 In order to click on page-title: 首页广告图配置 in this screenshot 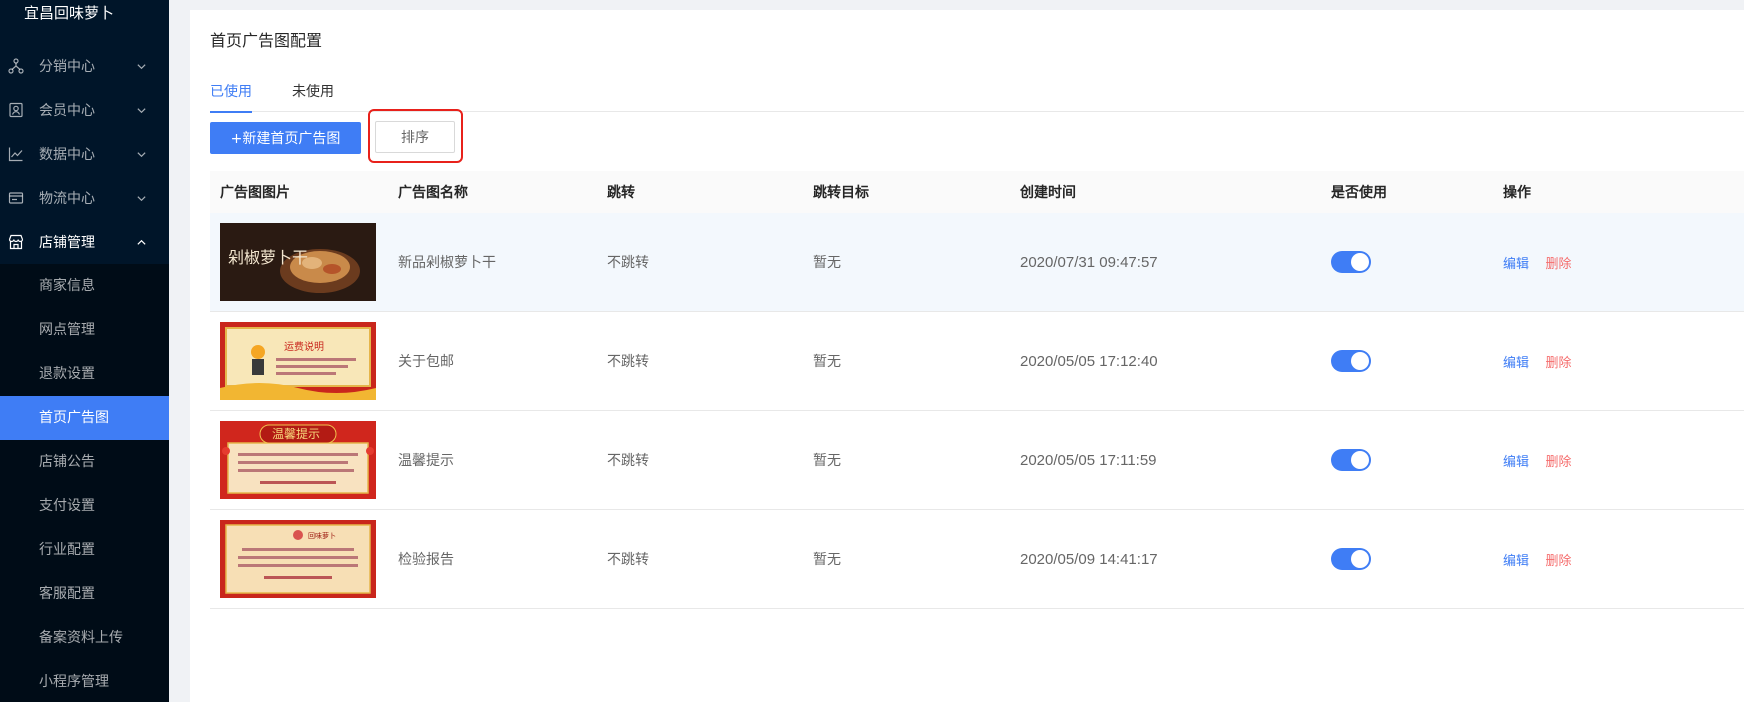, I will do `click(266, 40)`.